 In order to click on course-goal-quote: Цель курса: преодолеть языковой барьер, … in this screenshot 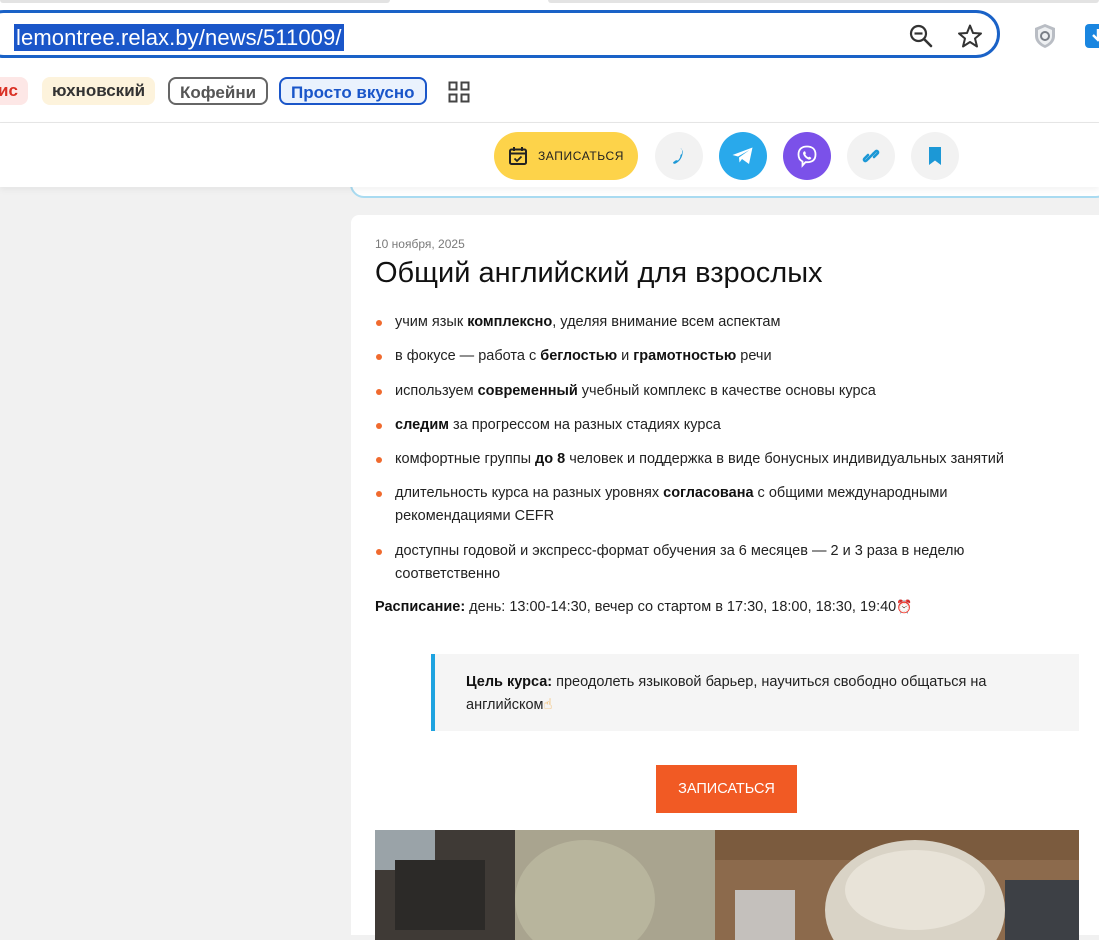, I will do `click(755, 692)`.